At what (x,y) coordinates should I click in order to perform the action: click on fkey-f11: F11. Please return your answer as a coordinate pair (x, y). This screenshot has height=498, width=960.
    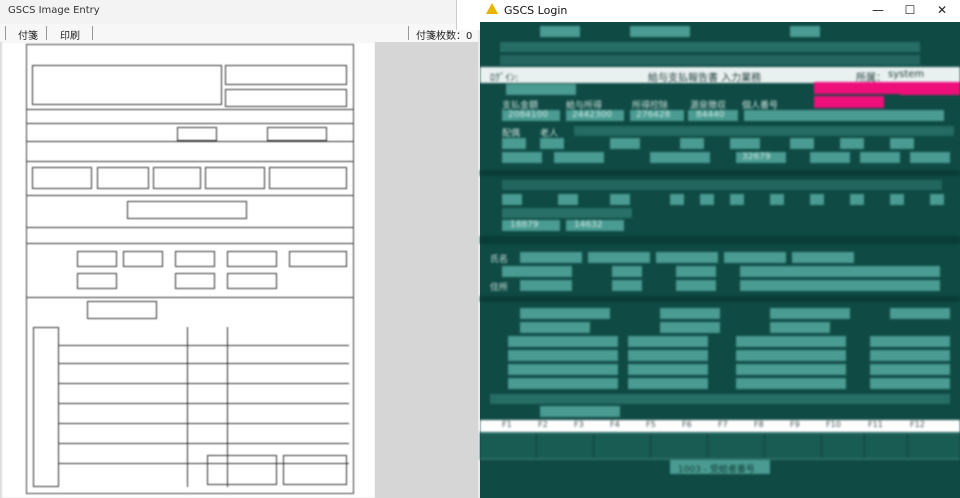
    Looking at the image, I should click on (875, 424).